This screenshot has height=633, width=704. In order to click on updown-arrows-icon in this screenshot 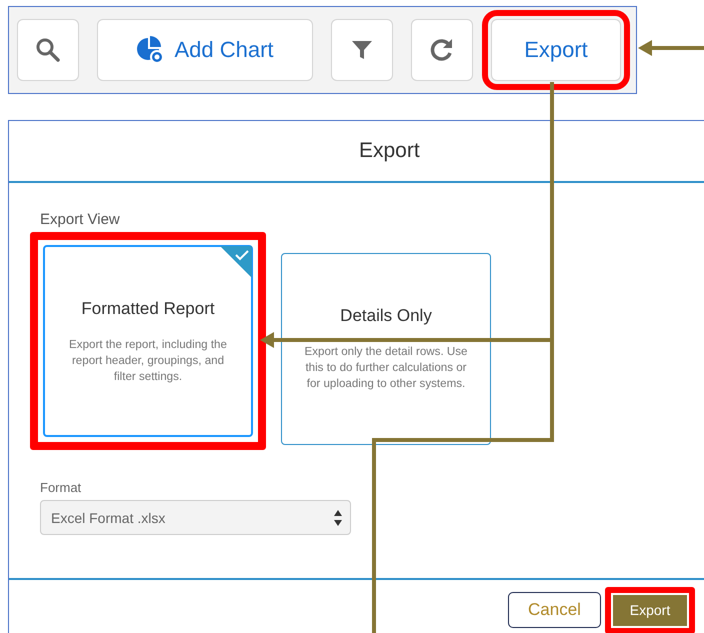, I will do `click(338, 518)`.